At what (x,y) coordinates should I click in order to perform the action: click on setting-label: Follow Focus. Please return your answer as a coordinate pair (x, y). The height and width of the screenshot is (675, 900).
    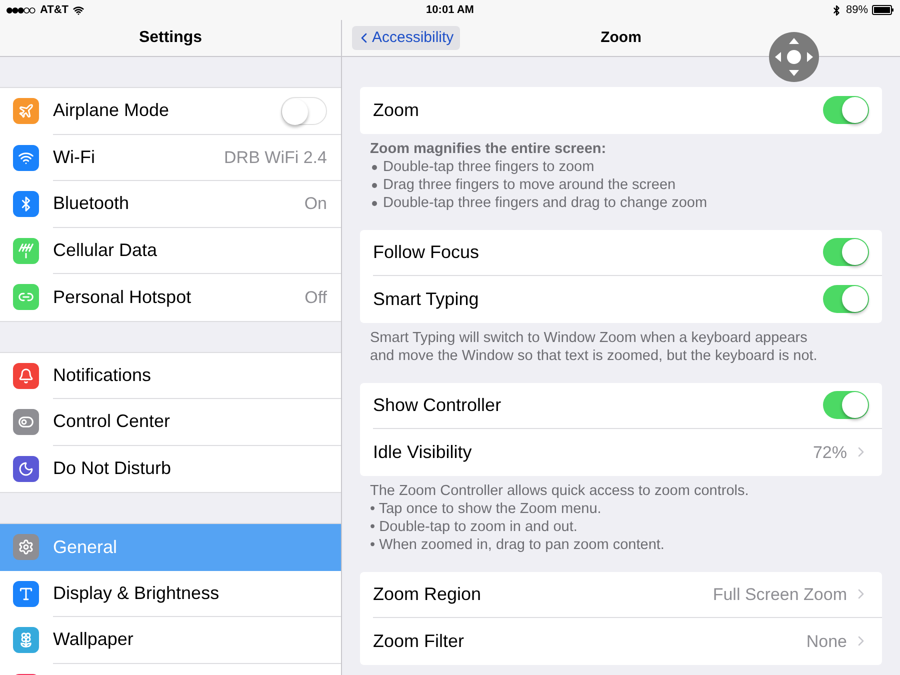
    Looking at the image, I should click on (426, 252).